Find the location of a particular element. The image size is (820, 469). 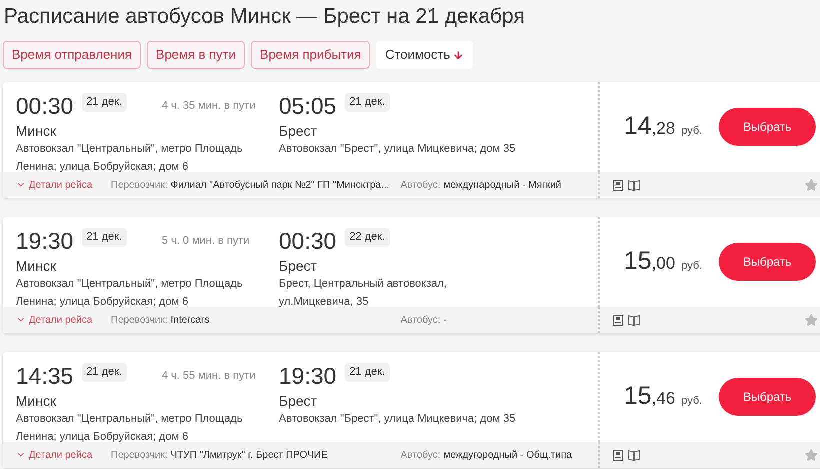

sort-button: Время отправления is located at coordinates (72, 55).